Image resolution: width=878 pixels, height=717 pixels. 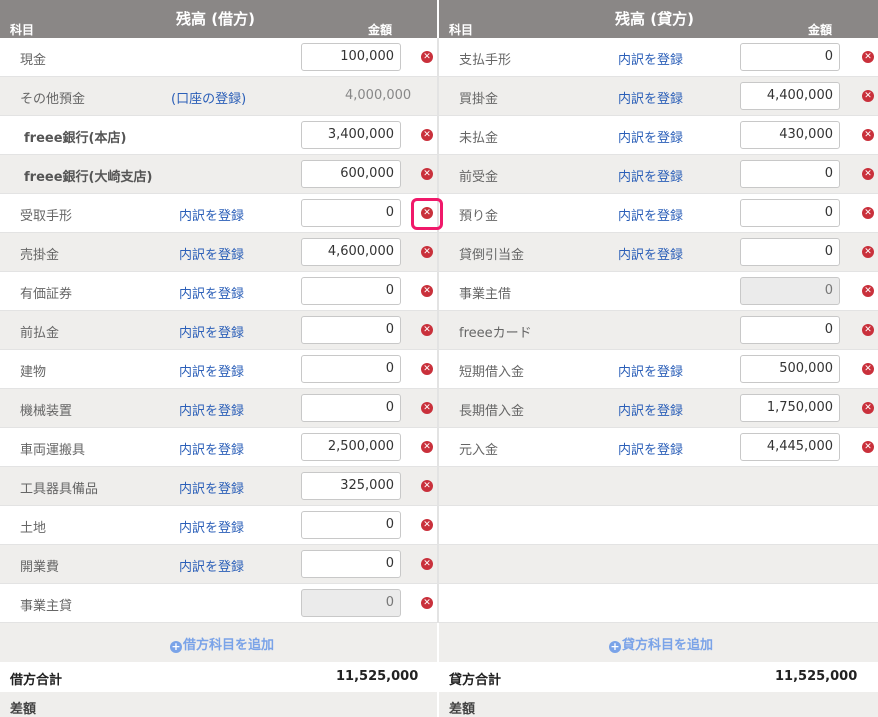 I want to click on credit-row: 長期借入金 内訳を登録 1,750,000 ✕, so click(x=658, y=408).